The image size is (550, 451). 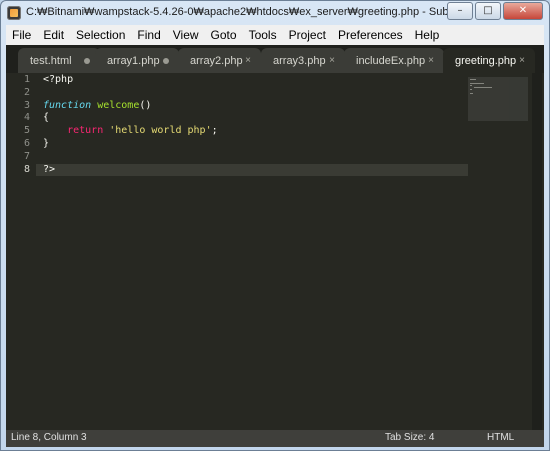 I want to click on sublime-text-icon, so click(x=14, y=13).